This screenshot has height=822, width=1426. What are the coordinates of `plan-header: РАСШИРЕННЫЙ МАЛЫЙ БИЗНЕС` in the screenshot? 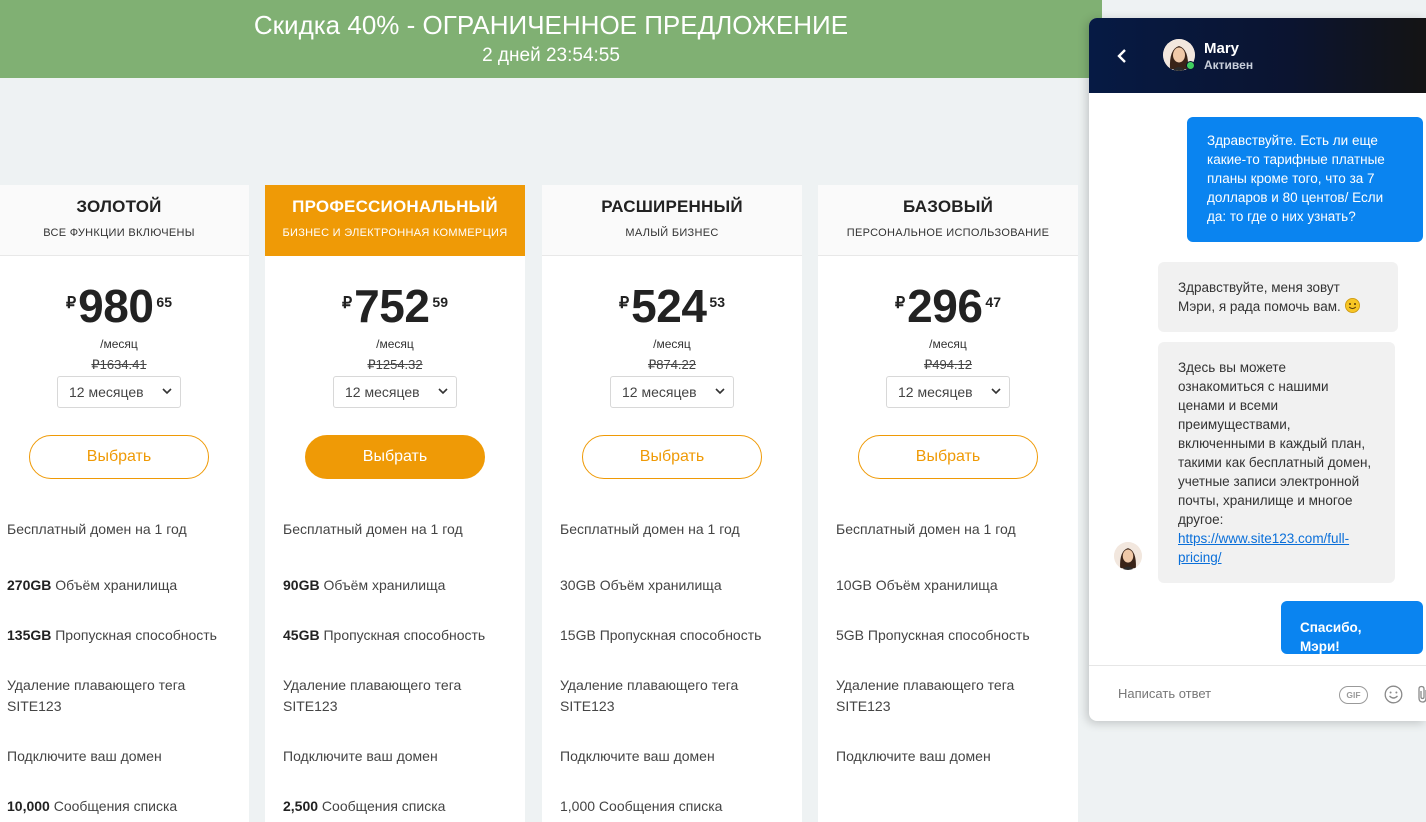 It's located at (672, 220).